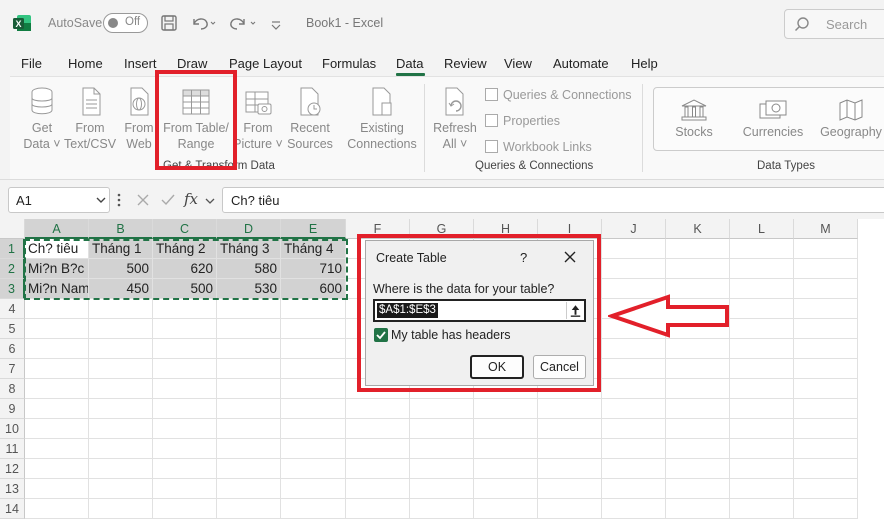  I want to click on column-header-k: K, so click(698, 229).